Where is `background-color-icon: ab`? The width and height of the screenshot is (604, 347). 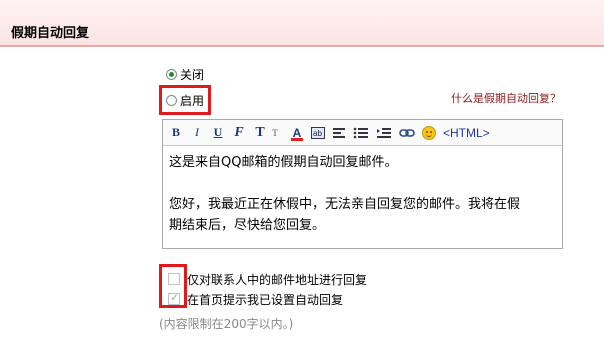 background-color-icon: ab is located at coordinates (318, 133).